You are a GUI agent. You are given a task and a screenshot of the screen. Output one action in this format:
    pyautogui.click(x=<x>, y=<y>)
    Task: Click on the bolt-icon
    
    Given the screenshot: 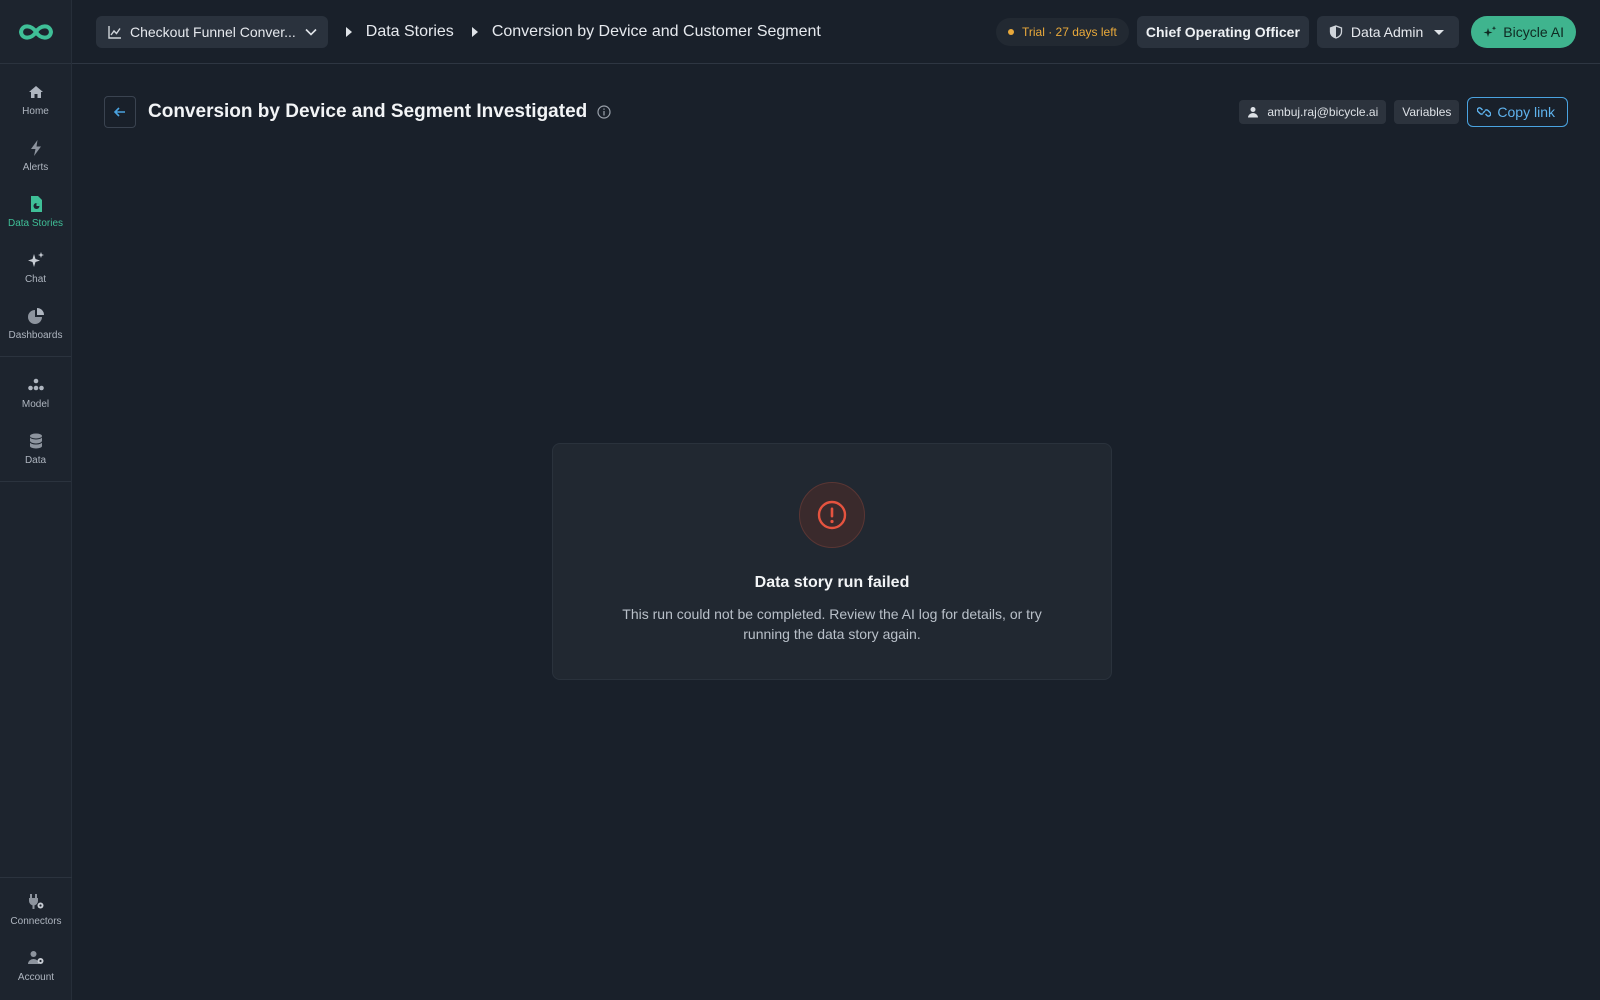 What is the action you would take?
    pyautogui.click(x=35, y=148)
    